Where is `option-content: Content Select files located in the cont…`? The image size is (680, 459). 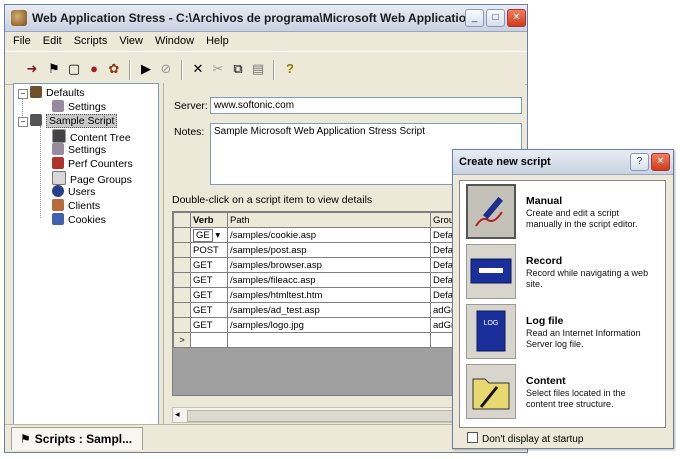 option-content: Content Select files located in the cont… is located at coordinates (563, 392).